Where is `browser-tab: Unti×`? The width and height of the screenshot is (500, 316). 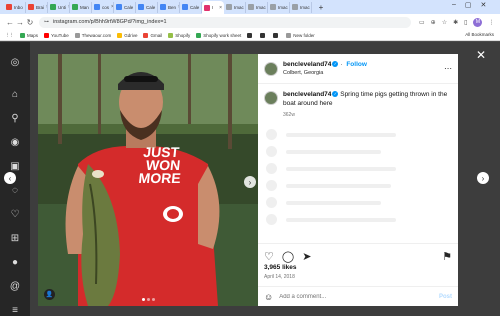 browser-tab: Unti× is located at coordinates (59, 7).